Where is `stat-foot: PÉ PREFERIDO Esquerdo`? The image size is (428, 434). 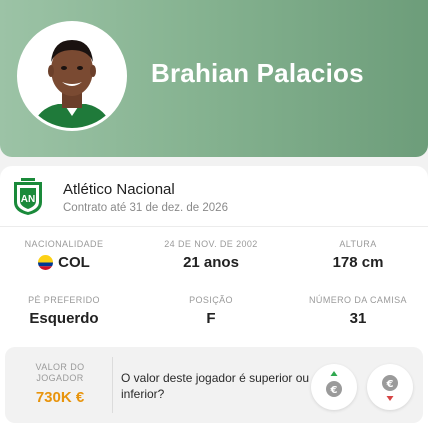 stat-foot: PÉ PREFERIDO Esquerdo is located at coordinates (67, 311).